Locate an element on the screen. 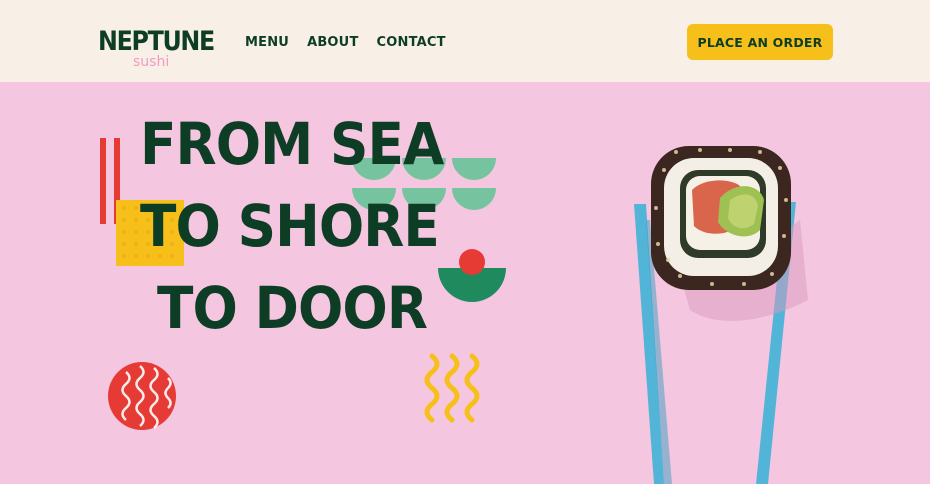 Image resolution: width=930 pixels, height=484 pixels. hero-headline-line-3: TO DOOR is located at coordinates (292, 308).